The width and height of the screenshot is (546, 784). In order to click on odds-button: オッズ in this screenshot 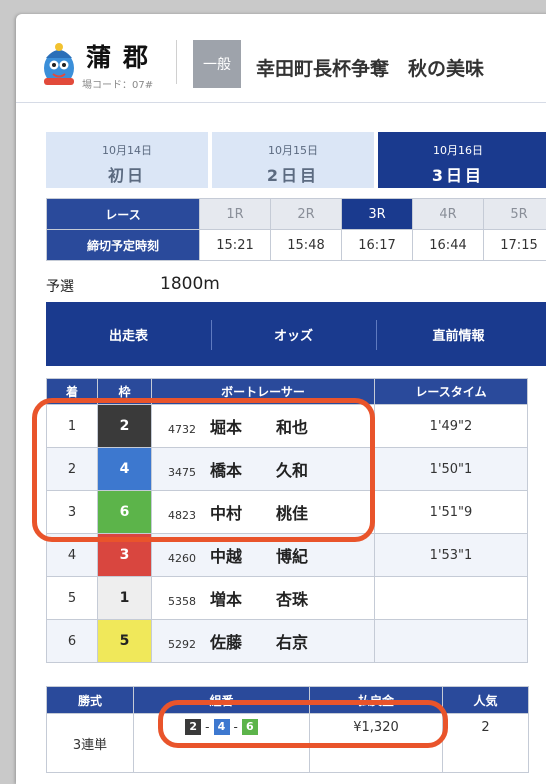, I will do `click(293, 334)`.